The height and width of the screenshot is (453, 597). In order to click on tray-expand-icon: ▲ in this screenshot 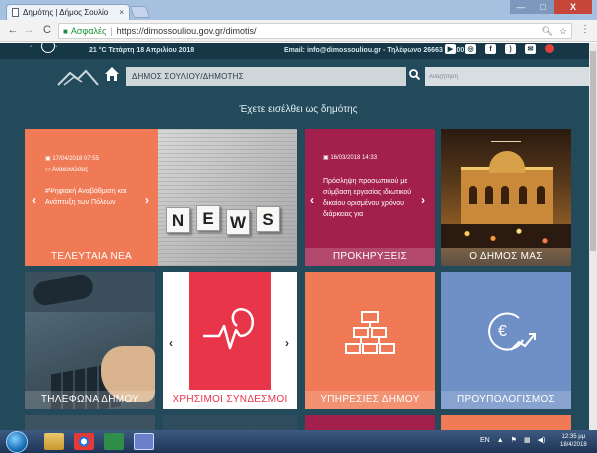, I will do `click(500, 440)`.